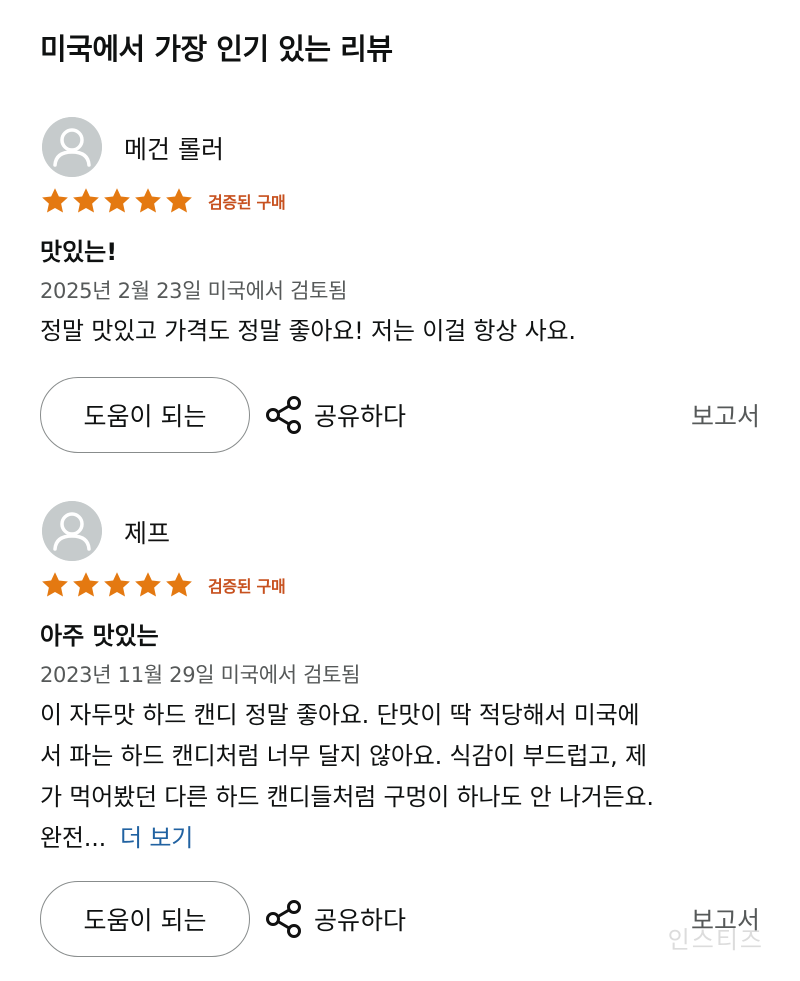 The image size is (800, 981). I want to click on review-actions: 도움이 되는 공유하다 보고서, so click(400, 415).